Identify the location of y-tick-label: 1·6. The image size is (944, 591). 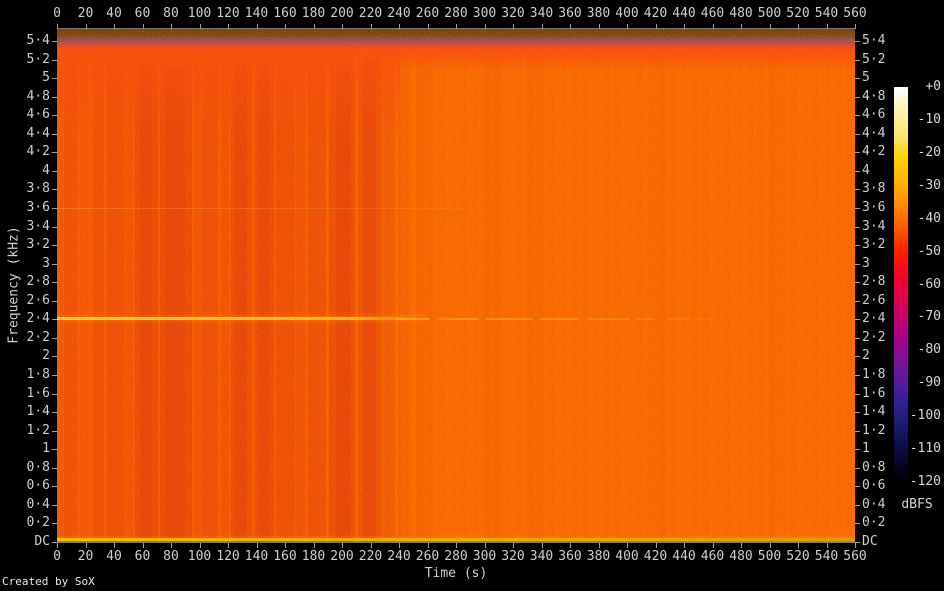
(38, 393).